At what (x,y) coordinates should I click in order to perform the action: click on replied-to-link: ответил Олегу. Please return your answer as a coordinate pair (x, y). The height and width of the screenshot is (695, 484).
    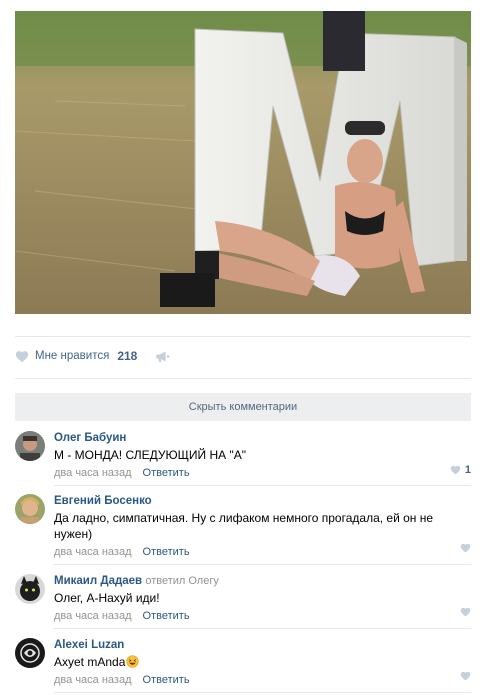
    Looking at the image, I should click on (182, 581).